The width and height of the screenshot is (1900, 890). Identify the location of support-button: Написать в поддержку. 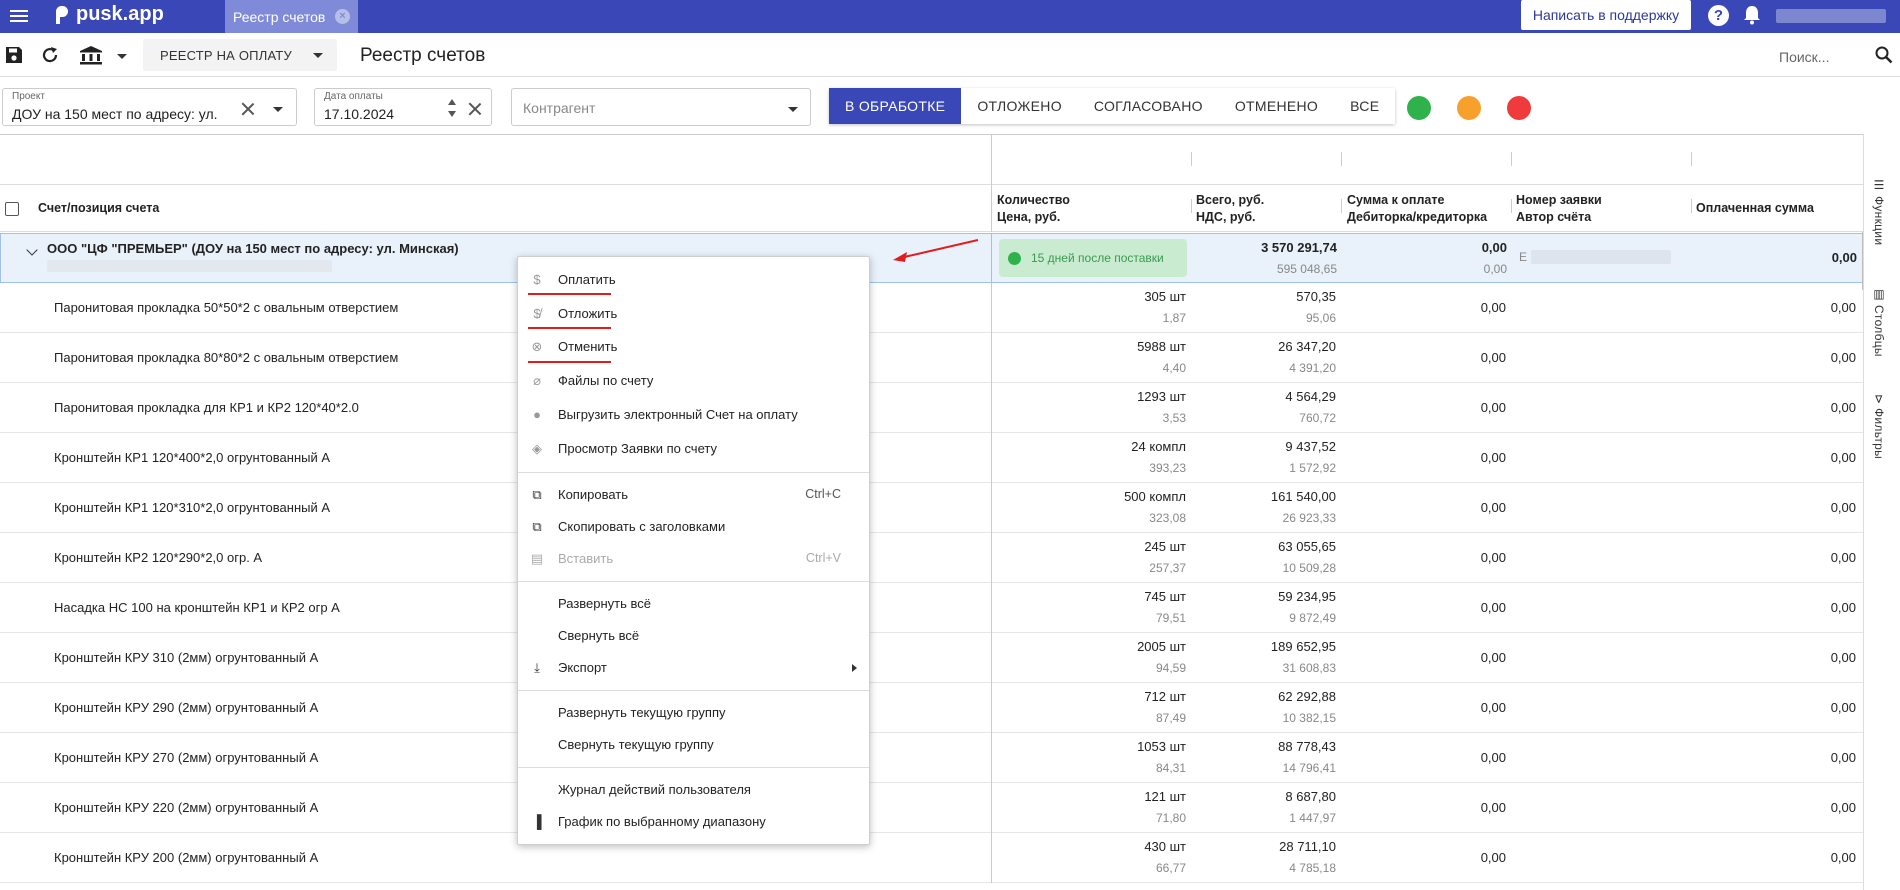
(1606, 15).